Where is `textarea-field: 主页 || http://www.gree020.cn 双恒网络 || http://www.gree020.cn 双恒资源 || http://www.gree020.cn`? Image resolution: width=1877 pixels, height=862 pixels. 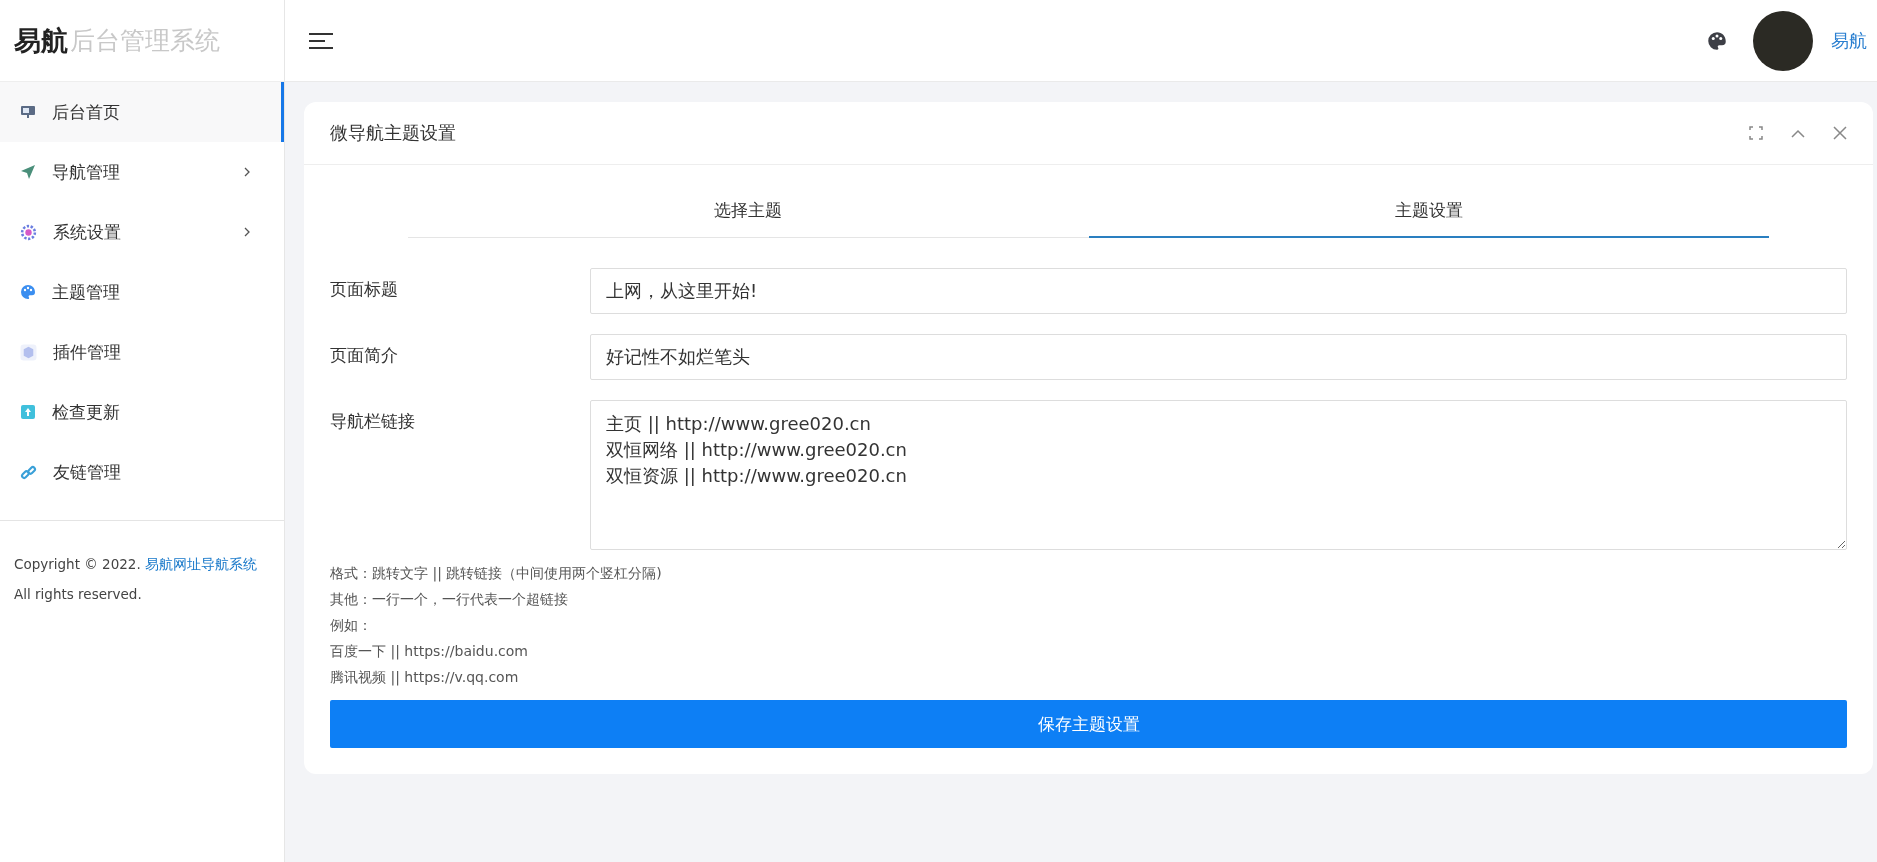
textarea-field: 主页 || http://www.gree020.cn 双恒网络 || http://www.gree020.cn 双恒资源 || http://www.gree020.cn is located at coordinates (1218, 475).